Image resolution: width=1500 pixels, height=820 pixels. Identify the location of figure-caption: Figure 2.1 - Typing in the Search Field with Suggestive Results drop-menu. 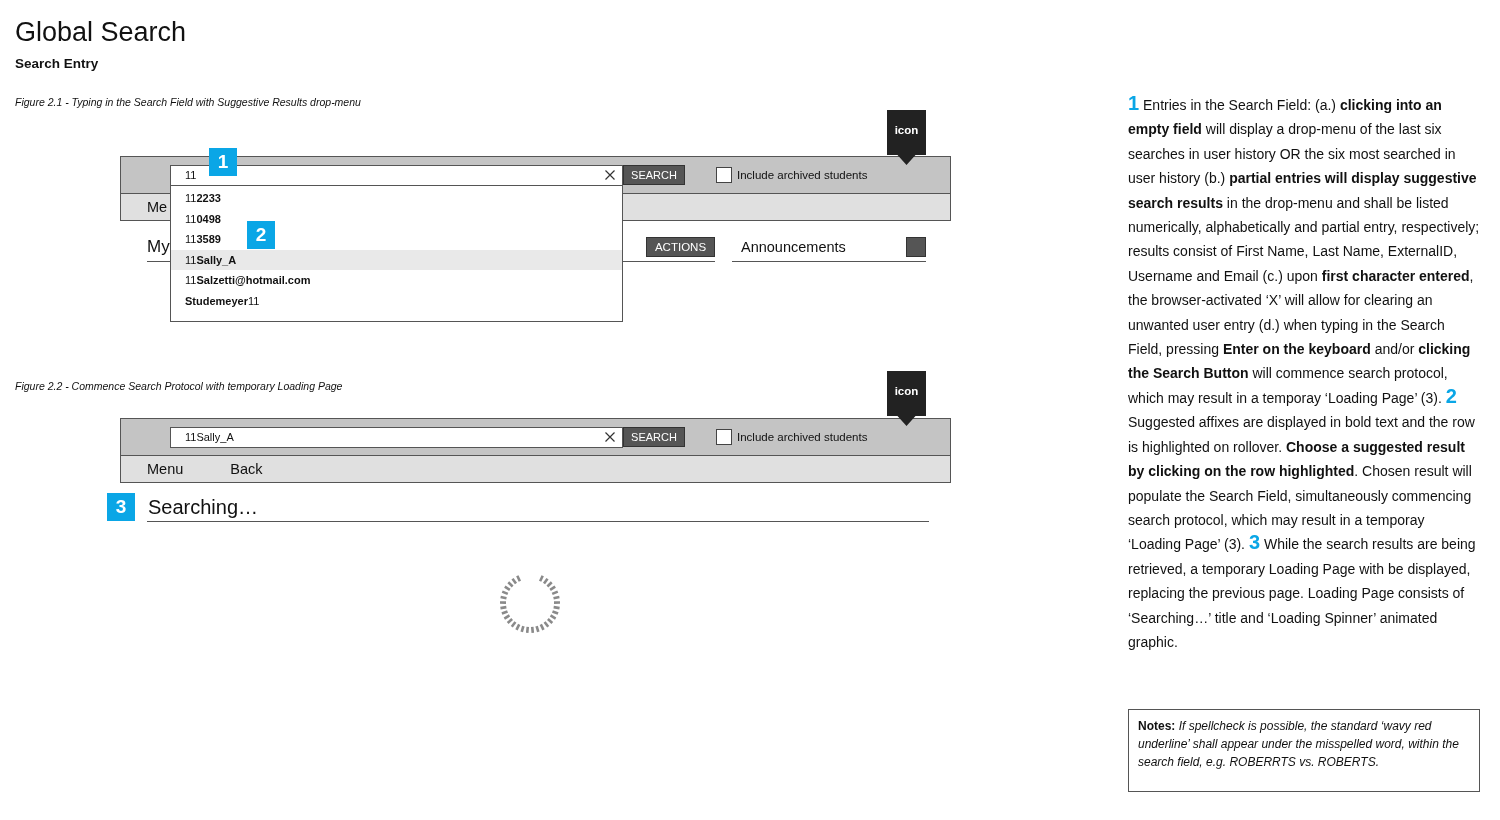
(188, 102).